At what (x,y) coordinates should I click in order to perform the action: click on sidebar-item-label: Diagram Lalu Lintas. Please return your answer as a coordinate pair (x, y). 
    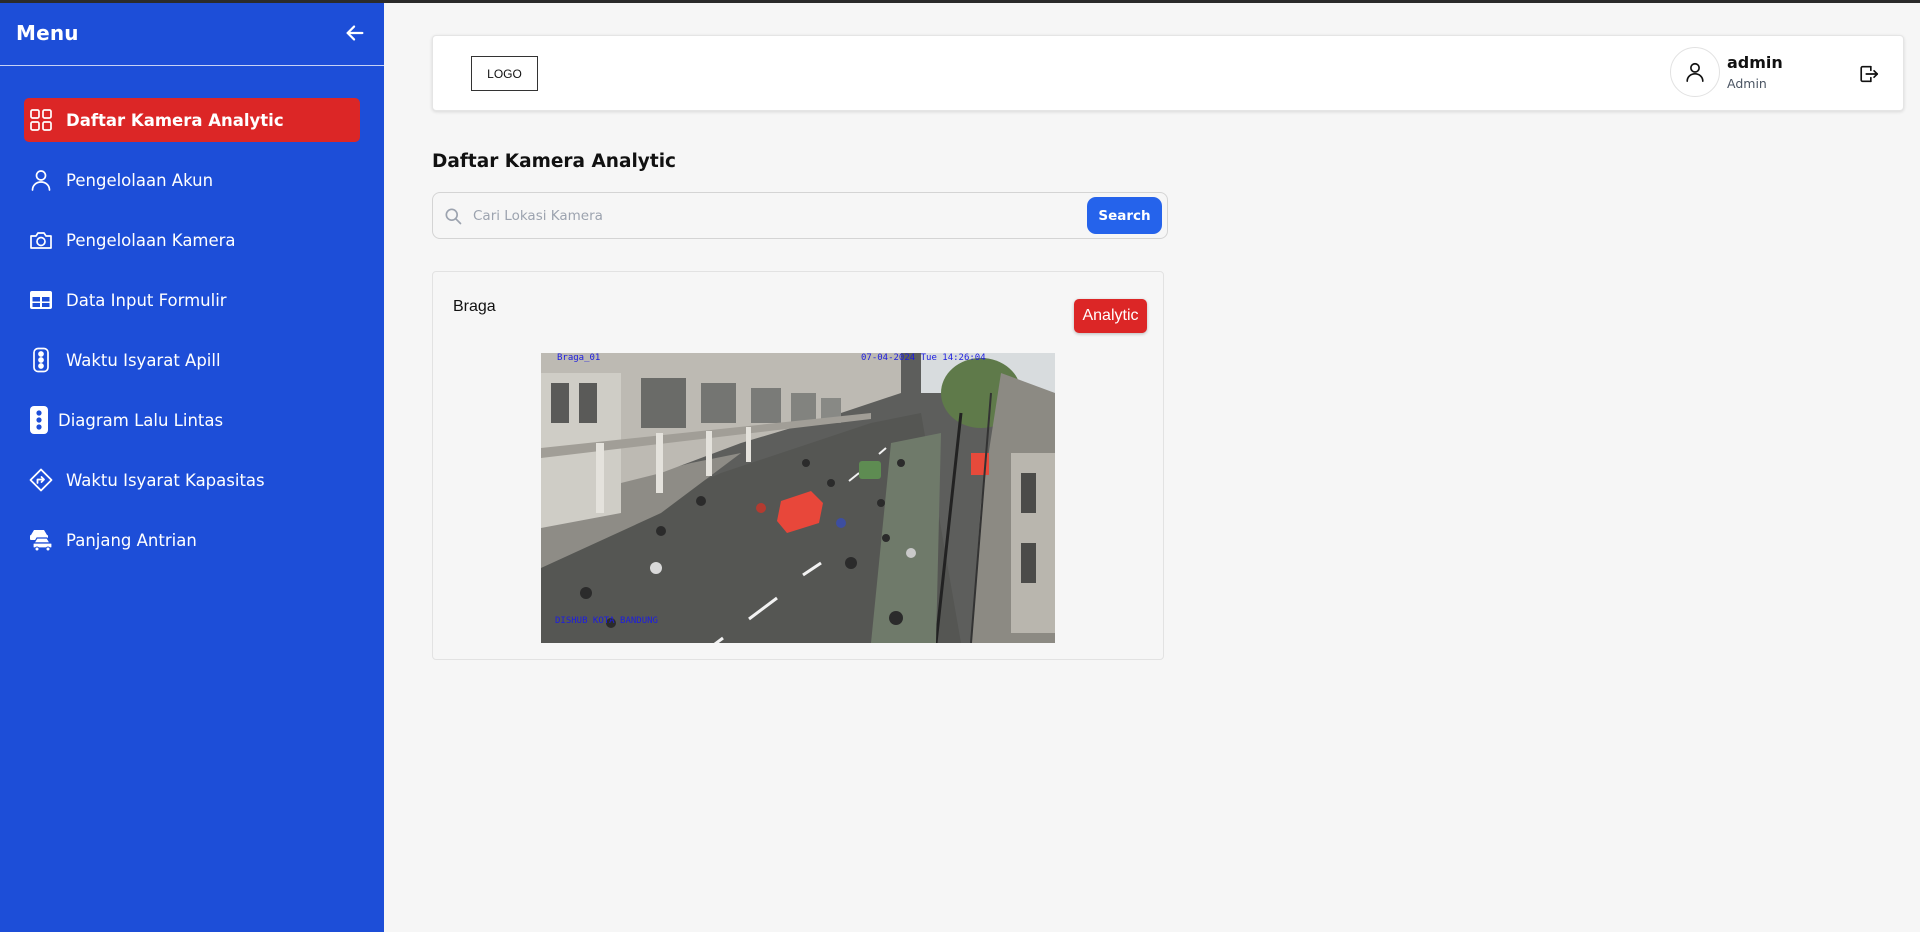
    Looking at the image, I should click on (141, 420).